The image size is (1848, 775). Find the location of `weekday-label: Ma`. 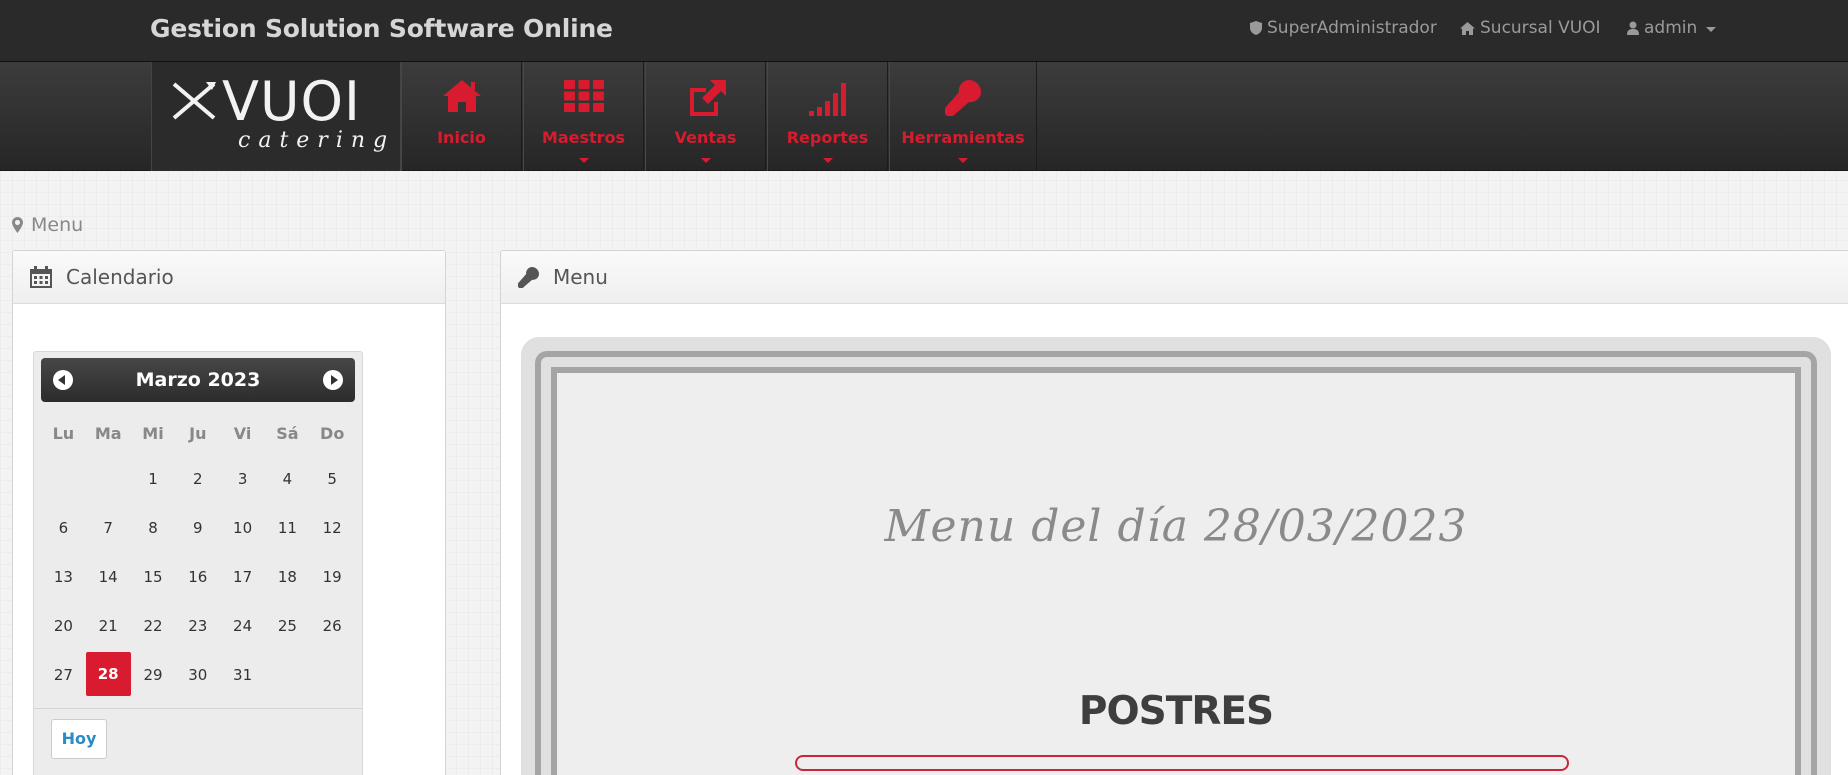

weekday-label: Ma is located at coordinates (108, 433).